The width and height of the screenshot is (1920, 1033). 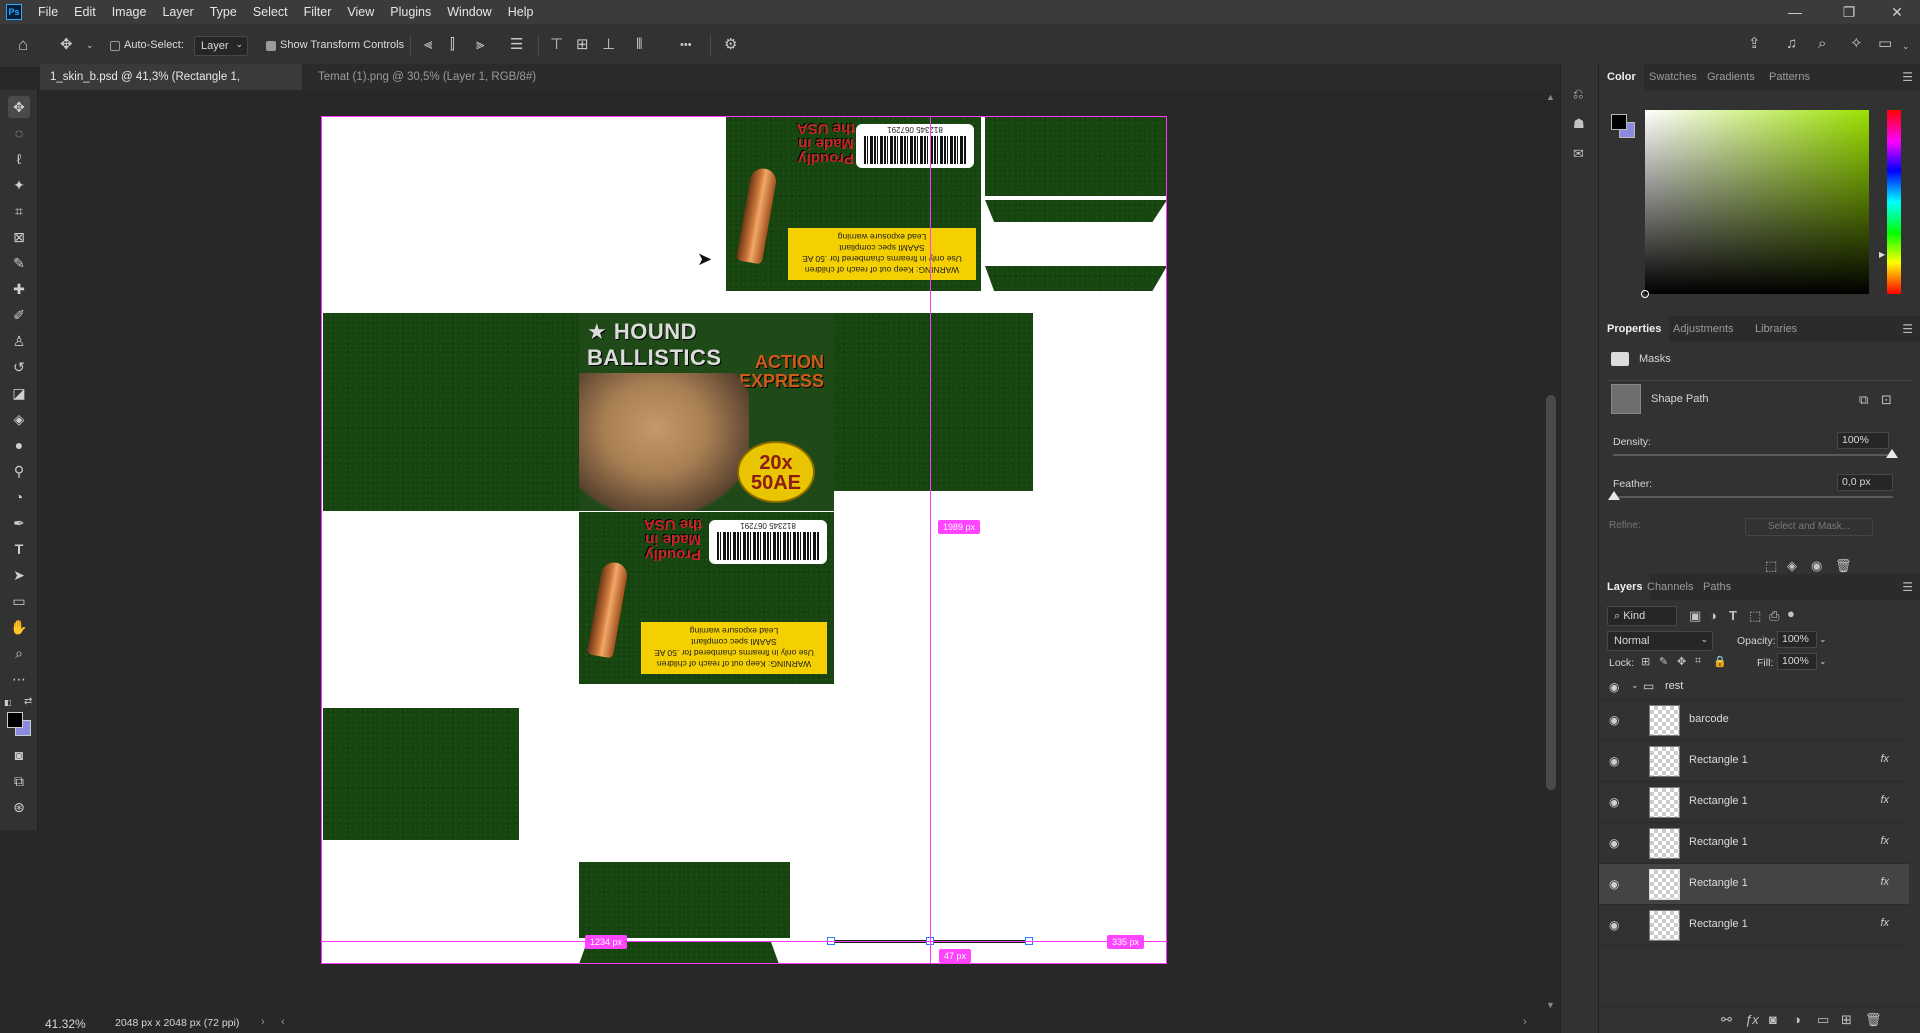 What do you see at coordinates (1773, 1019) in the screenshot?
I see `add-mask-icon: ◙` at bounding box center [1773, 1019].